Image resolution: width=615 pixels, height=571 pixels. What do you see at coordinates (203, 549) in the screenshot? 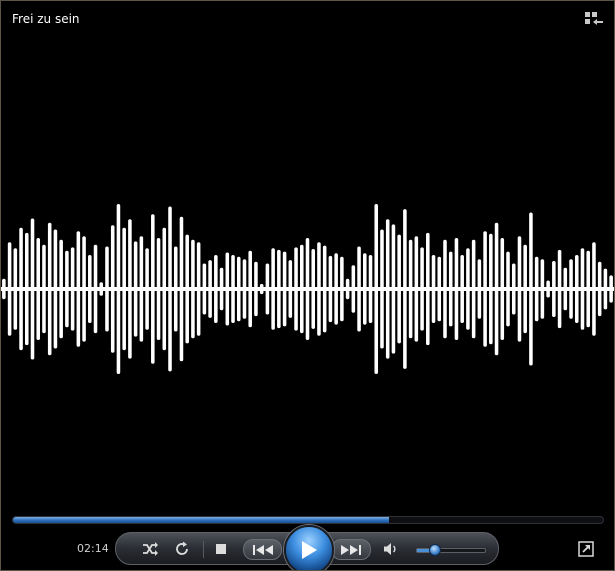
I see `separator` at bounding box center [203, 549].